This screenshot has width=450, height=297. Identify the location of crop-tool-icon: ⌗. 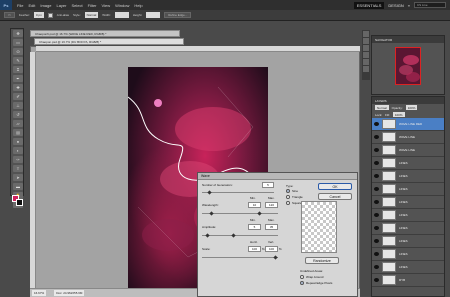
(18, 69).